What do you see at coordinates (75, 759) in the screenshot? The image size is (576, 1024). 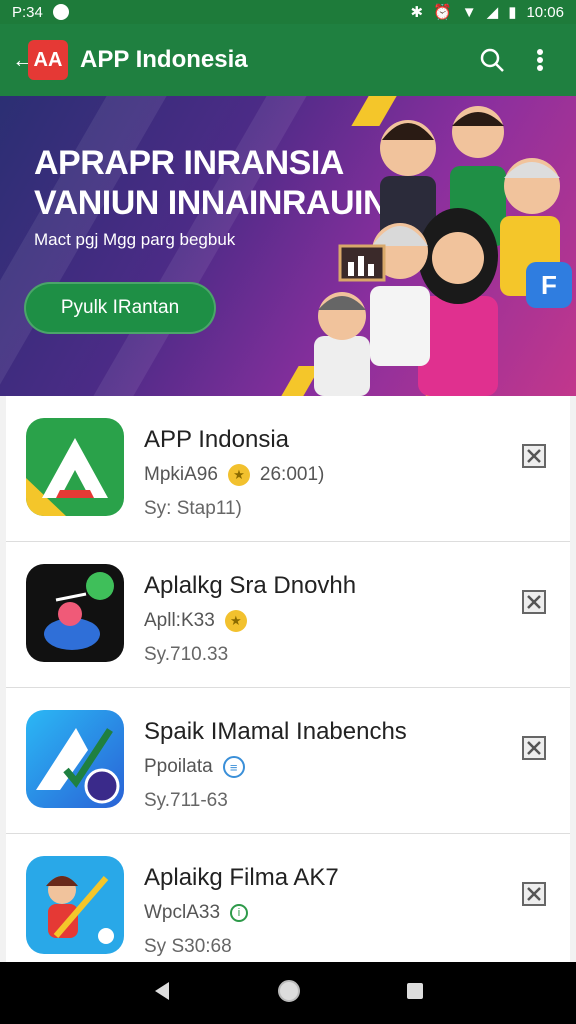 I see `app-icon-spaik` at bounding box center [75, 759].